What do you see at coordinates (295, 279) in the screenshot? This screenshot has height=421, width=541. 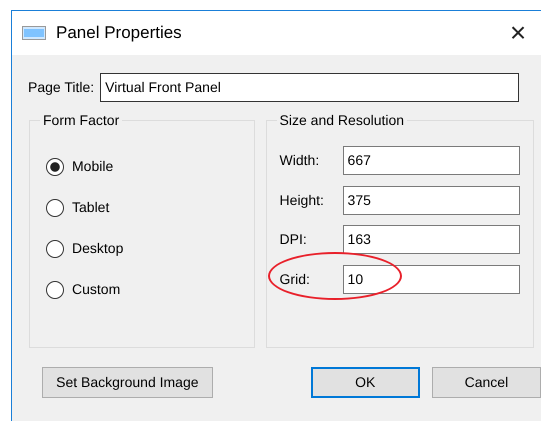 I see `field-label: Grid:` at bounding box center [295, 279].